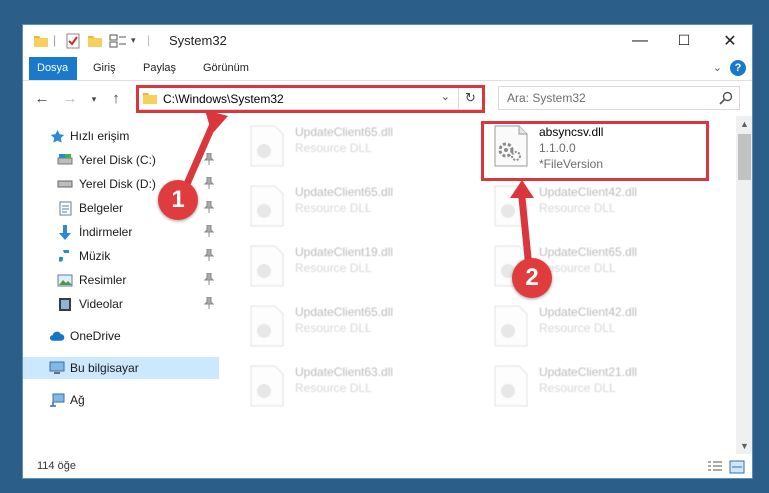 This screenshot has width=769, height=493. Describe the element at coordinates (65, 304) in the screenshot. I see `videos-icon` at that location.